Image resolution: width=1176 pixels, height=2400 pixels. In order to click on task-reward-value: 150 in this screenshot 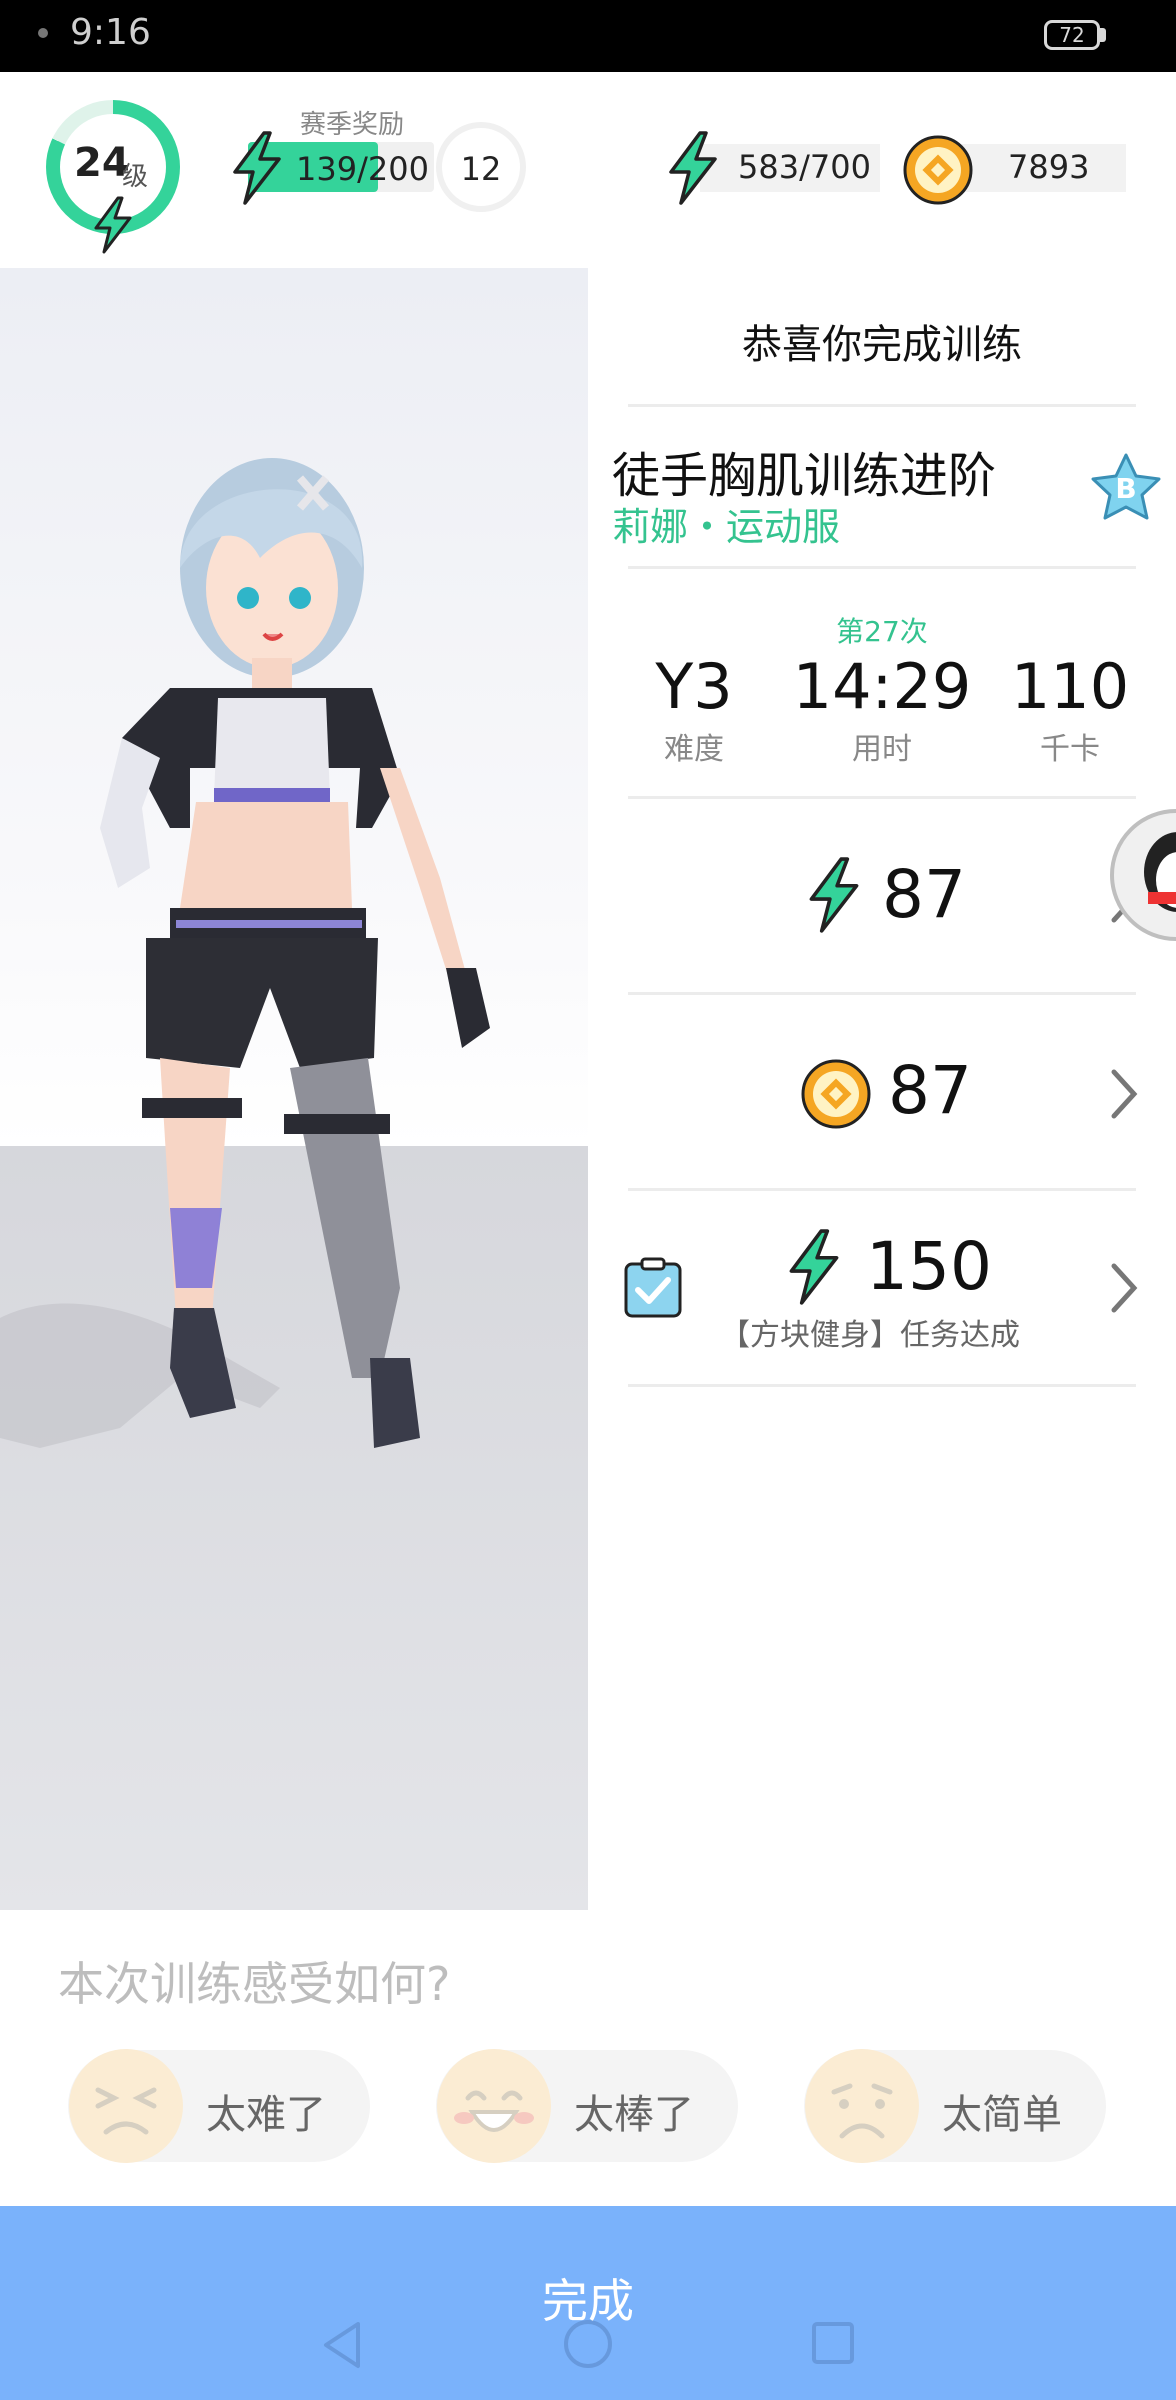, I will do `click(929, 1266)`.